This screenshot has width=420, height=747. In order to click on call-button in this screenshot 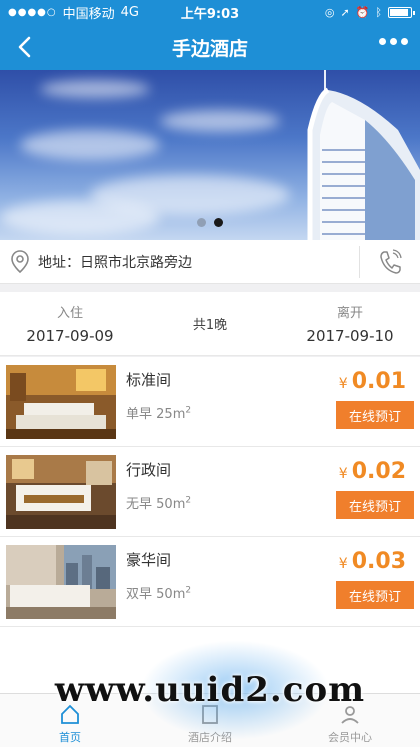, I will do `click(390, 262)`.